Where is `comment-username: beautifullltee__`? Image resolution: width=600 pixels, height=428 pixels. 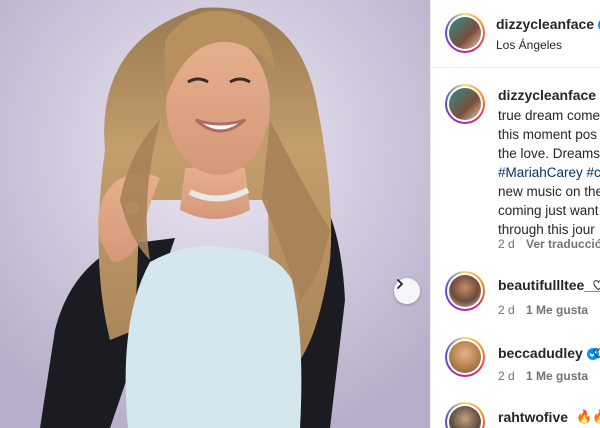 comment-username: beautifullltee__ is located at coordinates (549, 285).